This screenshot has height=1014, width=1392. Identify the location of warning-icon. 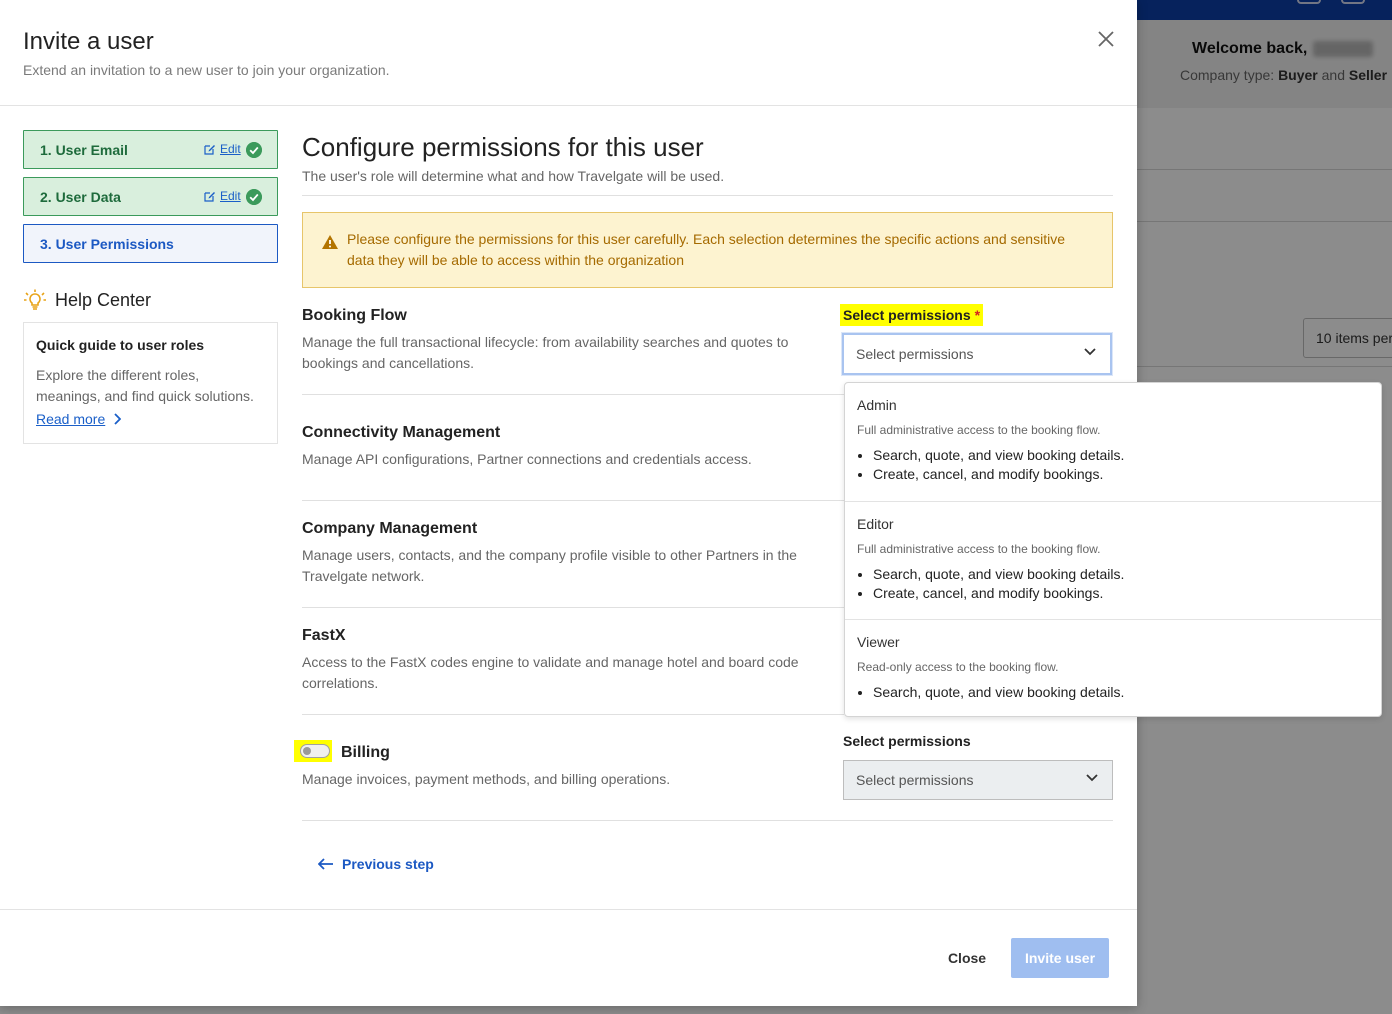
(330, 242).